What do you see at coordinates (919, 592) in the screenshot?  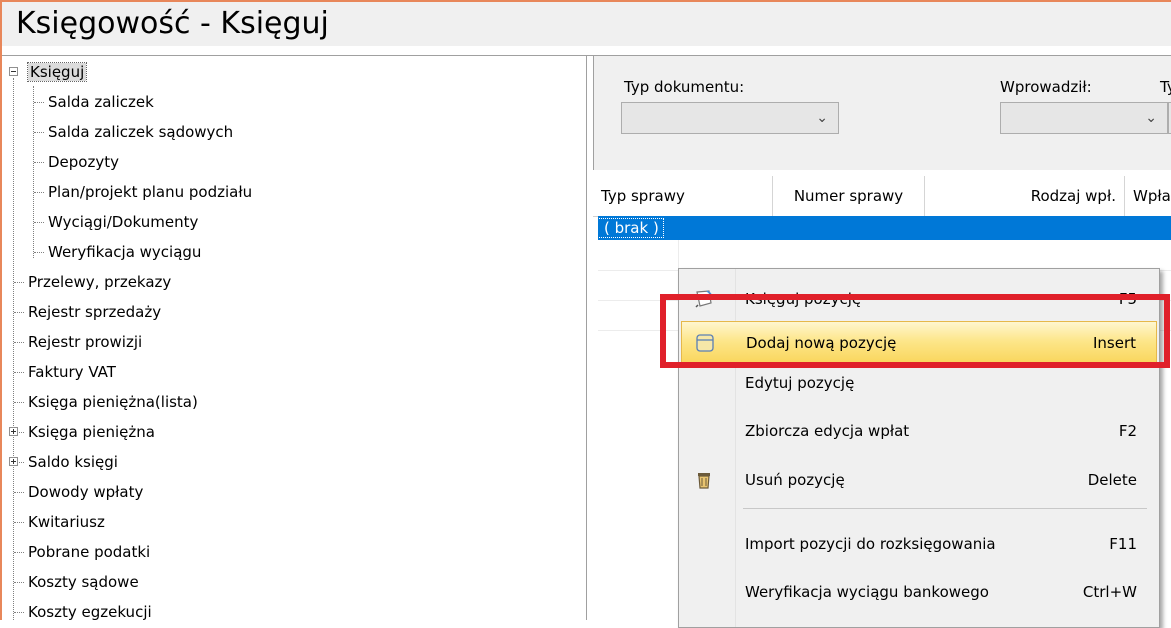 I see `menu-item-weryfikacja-wyciagu-bankowego: Weryfikacja wyciągu bankowego Ctrl+W` at bounding box center [919, 592].